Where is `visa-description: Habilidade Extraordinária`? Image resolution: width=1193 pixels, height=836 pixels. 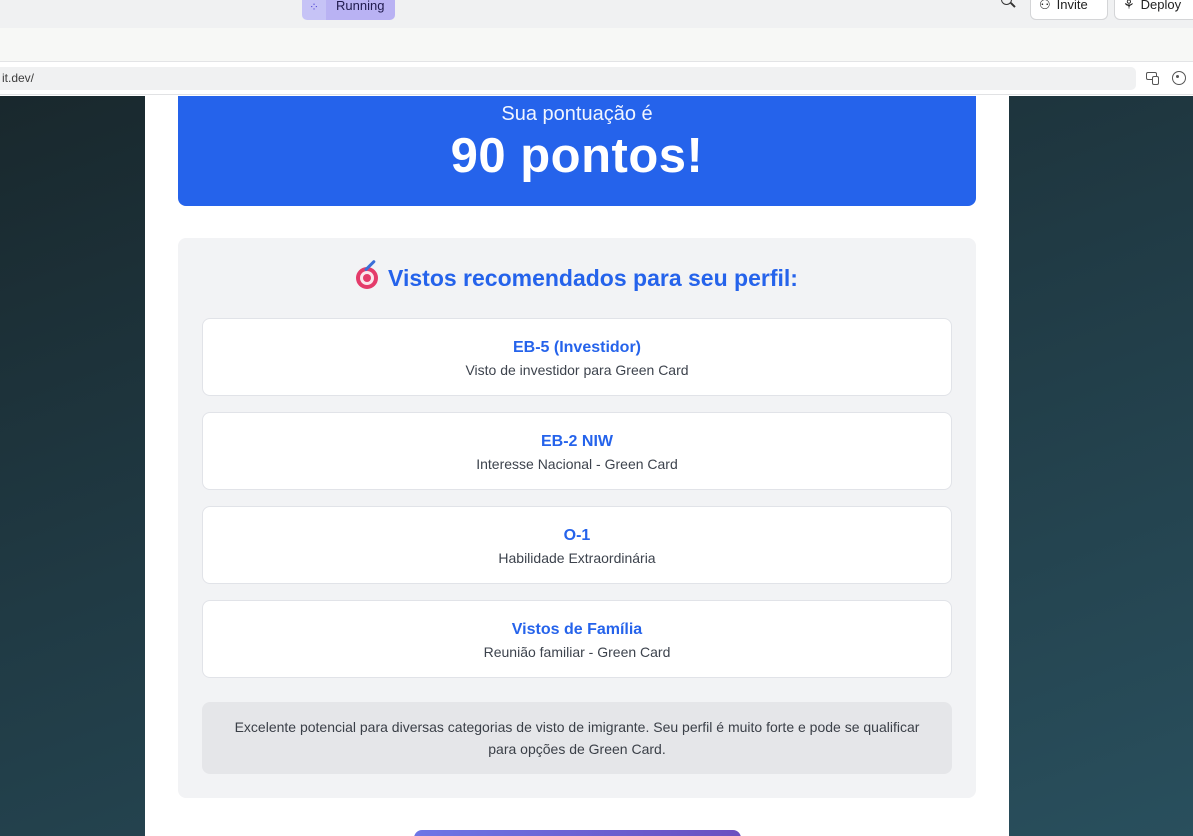
visa-description: Habilidade Extraordinária is located at coordinates (577, 558).